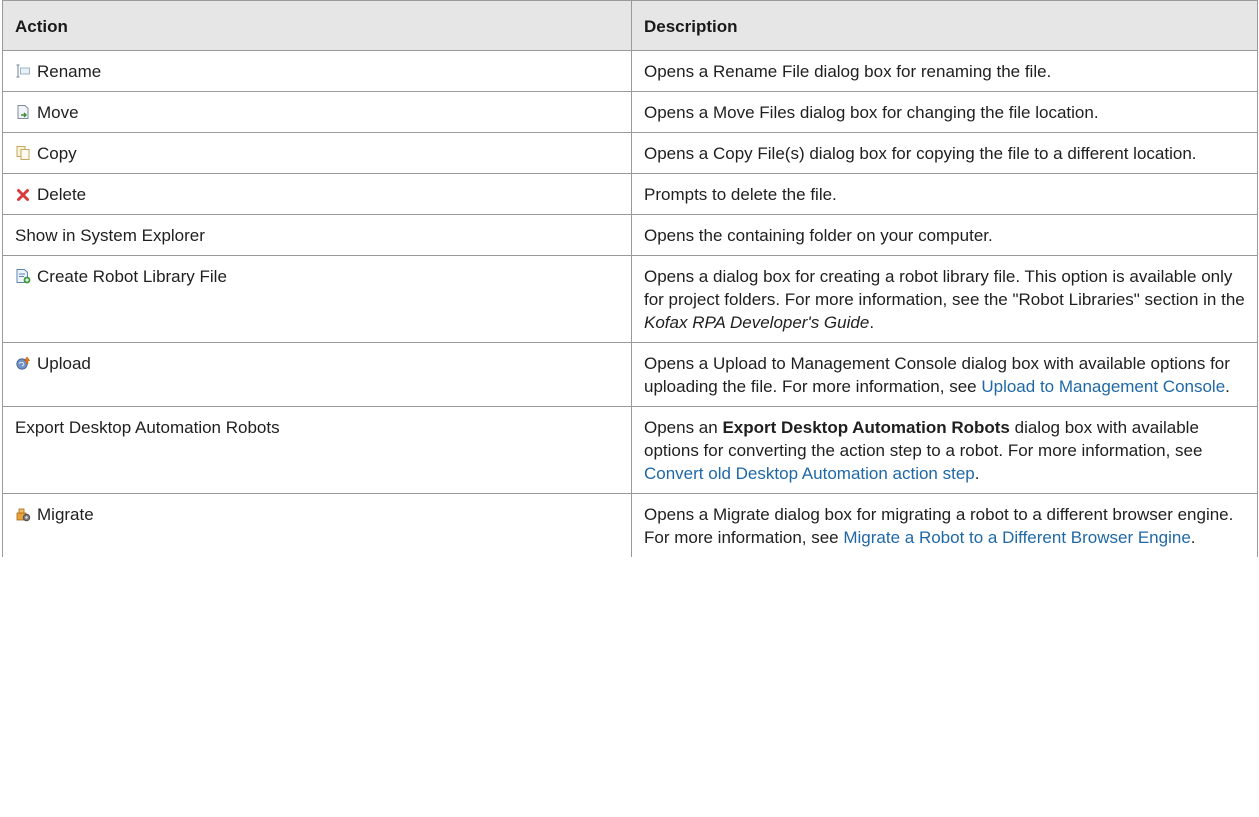  I want to click on guide-title: Kofax RPA Developer's Guide, so click(757, 322).